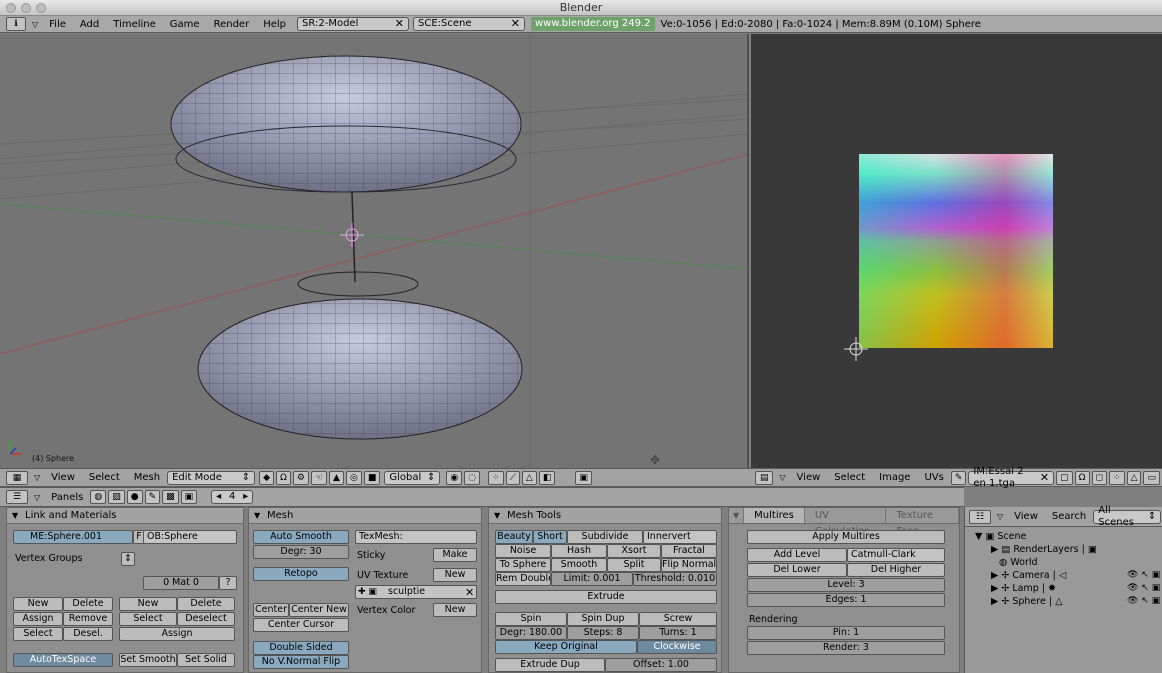  What do you see at coordinates (125, 516) in the screenshot?
I see `link-materials-title: Link and Materials` at bounding box center [125, 516].